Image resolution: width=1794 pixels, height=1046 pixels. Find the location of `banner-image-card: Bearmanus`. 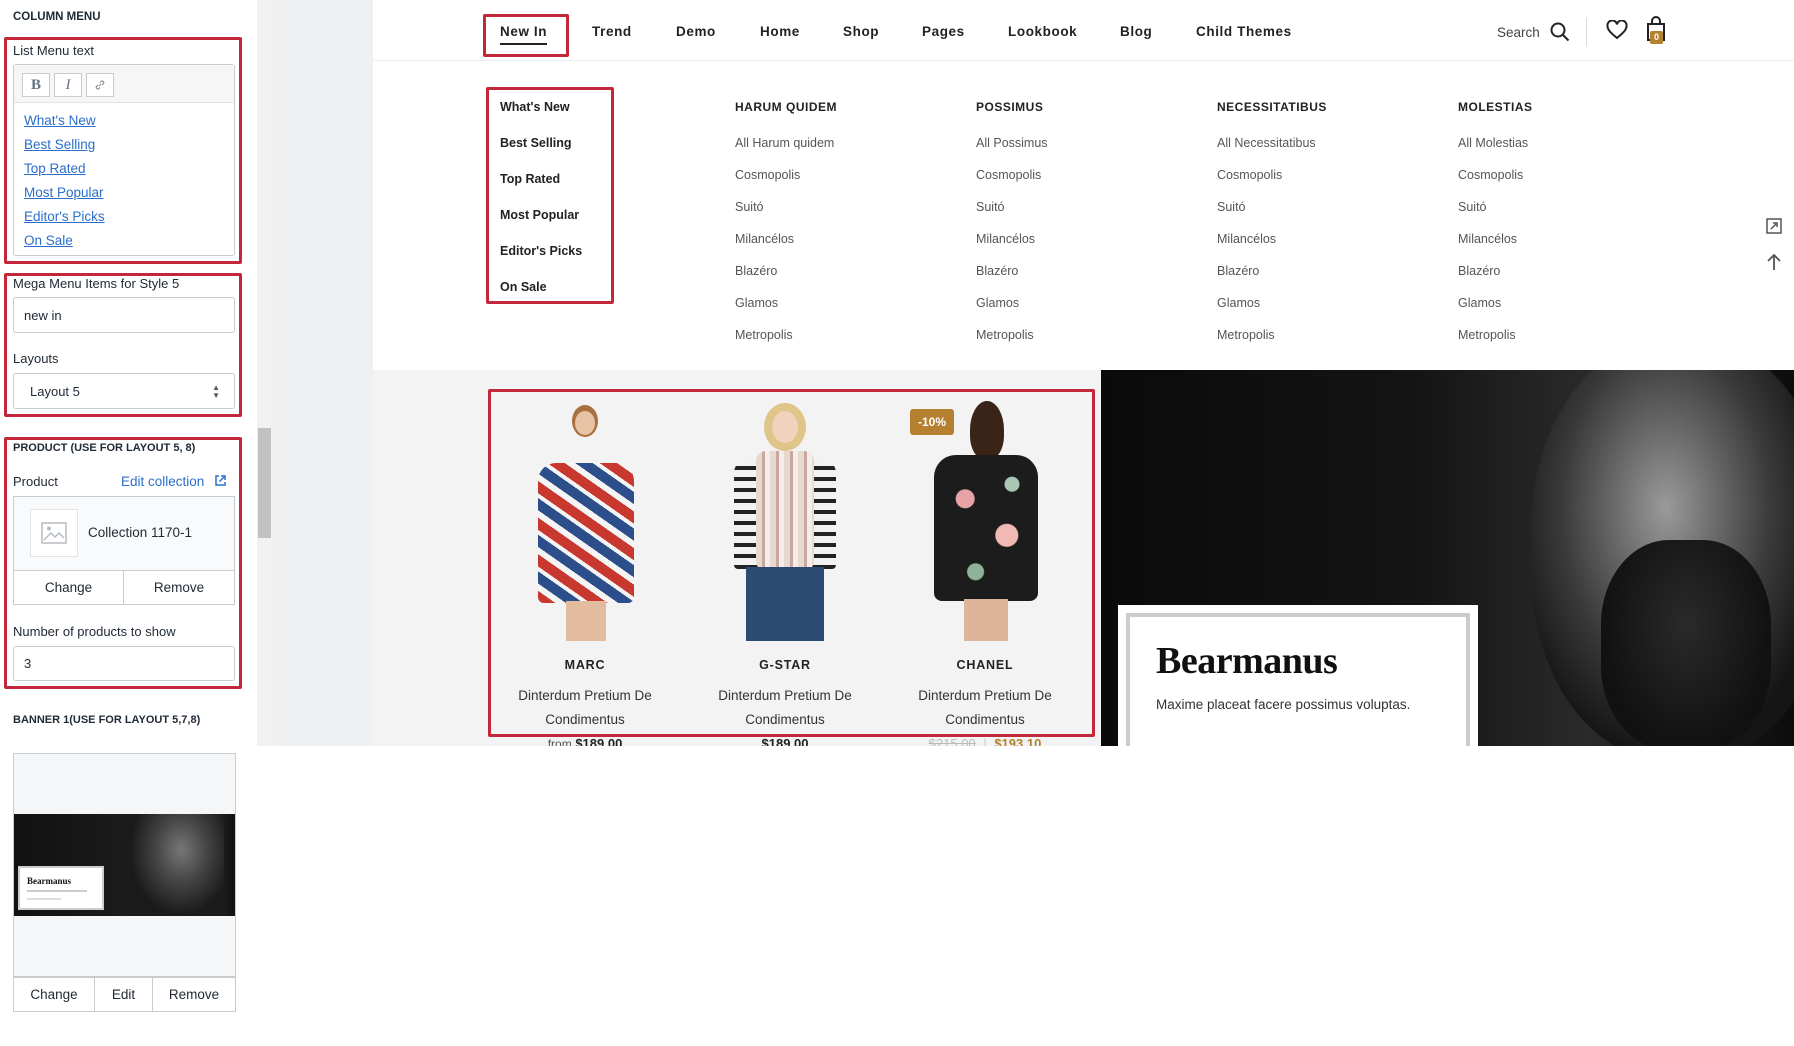

banner-image-card: Bearmanus is located at coordinates (124, 865).